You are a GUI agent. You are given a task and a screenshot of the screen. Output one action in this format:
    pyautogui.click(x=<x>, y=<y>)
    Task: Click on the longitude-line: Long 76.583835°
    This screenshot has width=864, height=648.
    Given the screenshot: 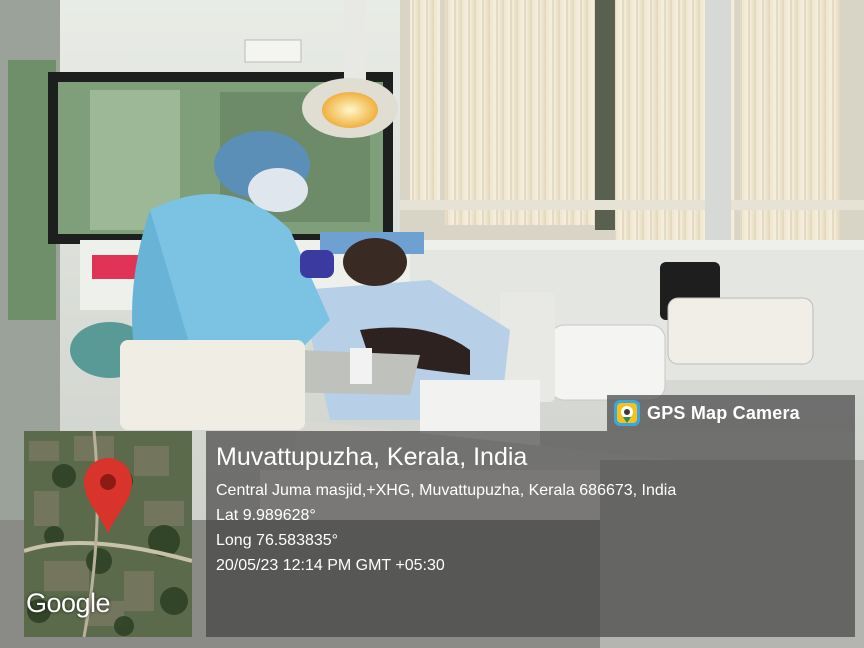 What is the action you would take?
    pyautogui.click(x=277, y=540)
    